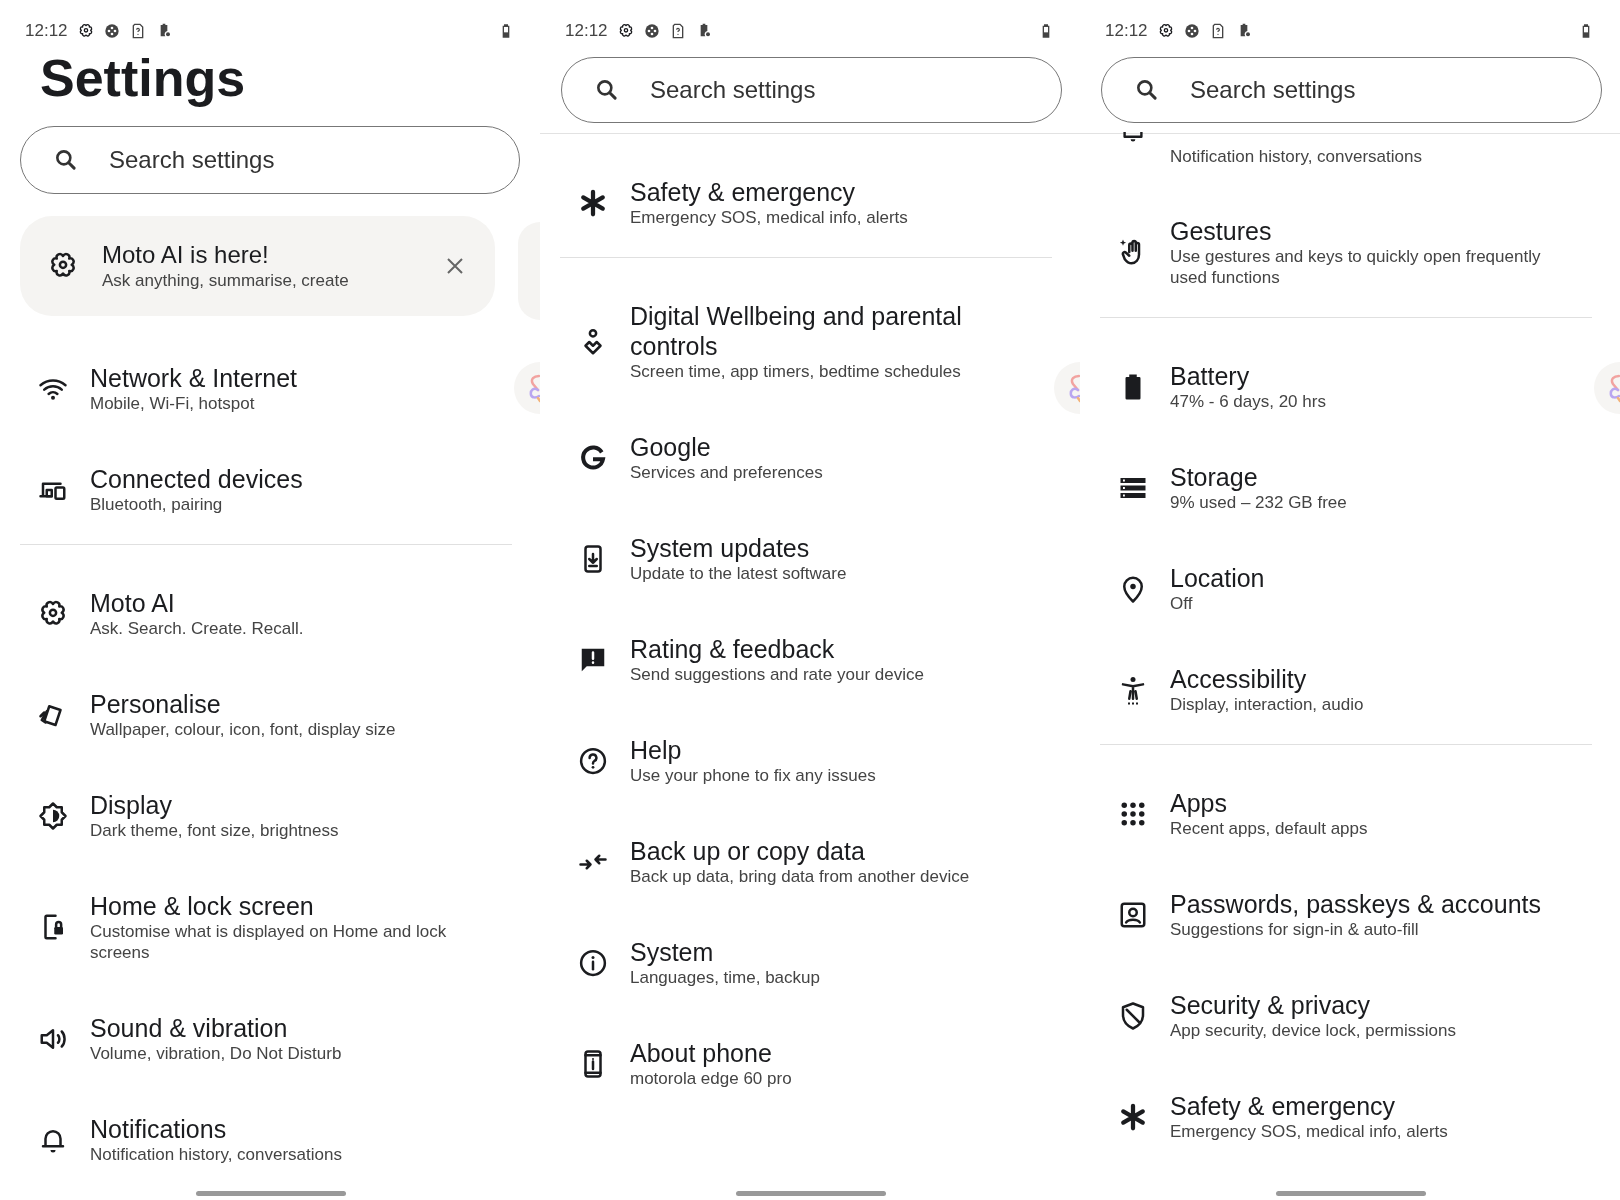  I want to click on settings-item: Notifications Notification history, conversations, so click(255, 1139).